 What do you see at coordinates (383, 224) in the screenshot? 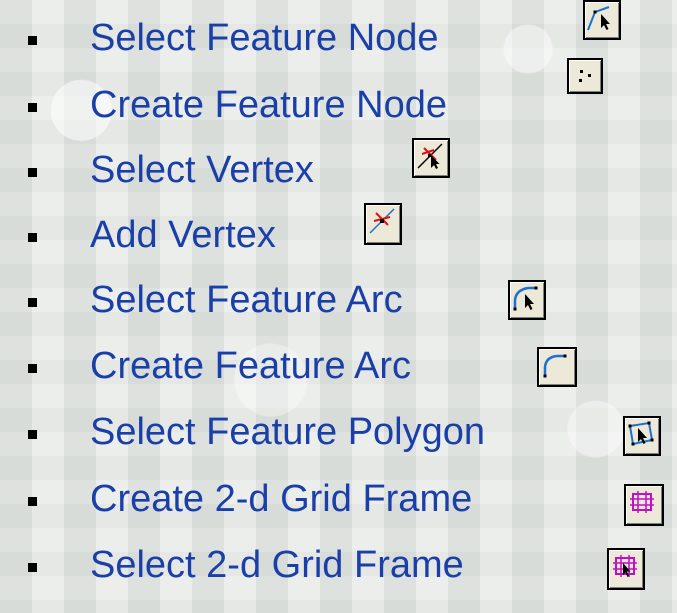
I see `add-vertex-icon` at bounding box center [383, 224].